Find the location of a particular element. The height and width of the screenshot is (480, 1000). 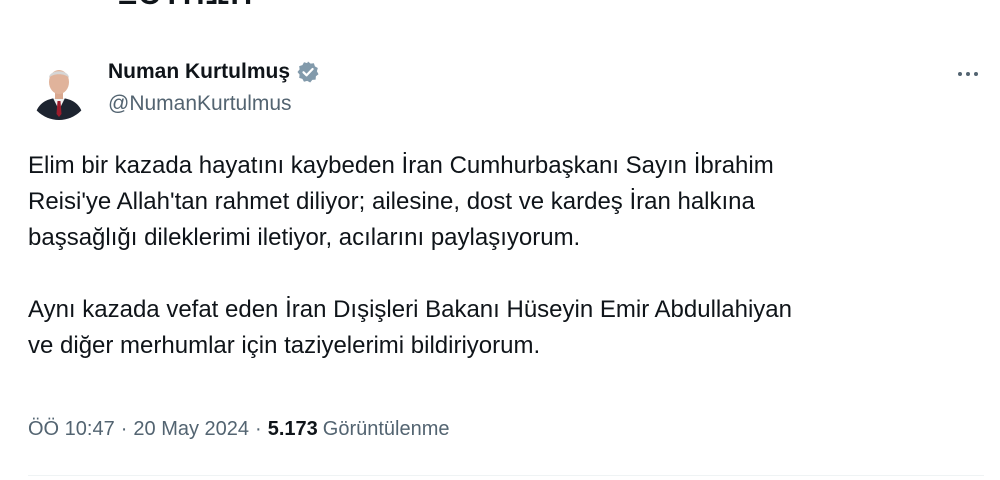

author-handle: @NumanKurtulmus is located at coordinates (200, 104).